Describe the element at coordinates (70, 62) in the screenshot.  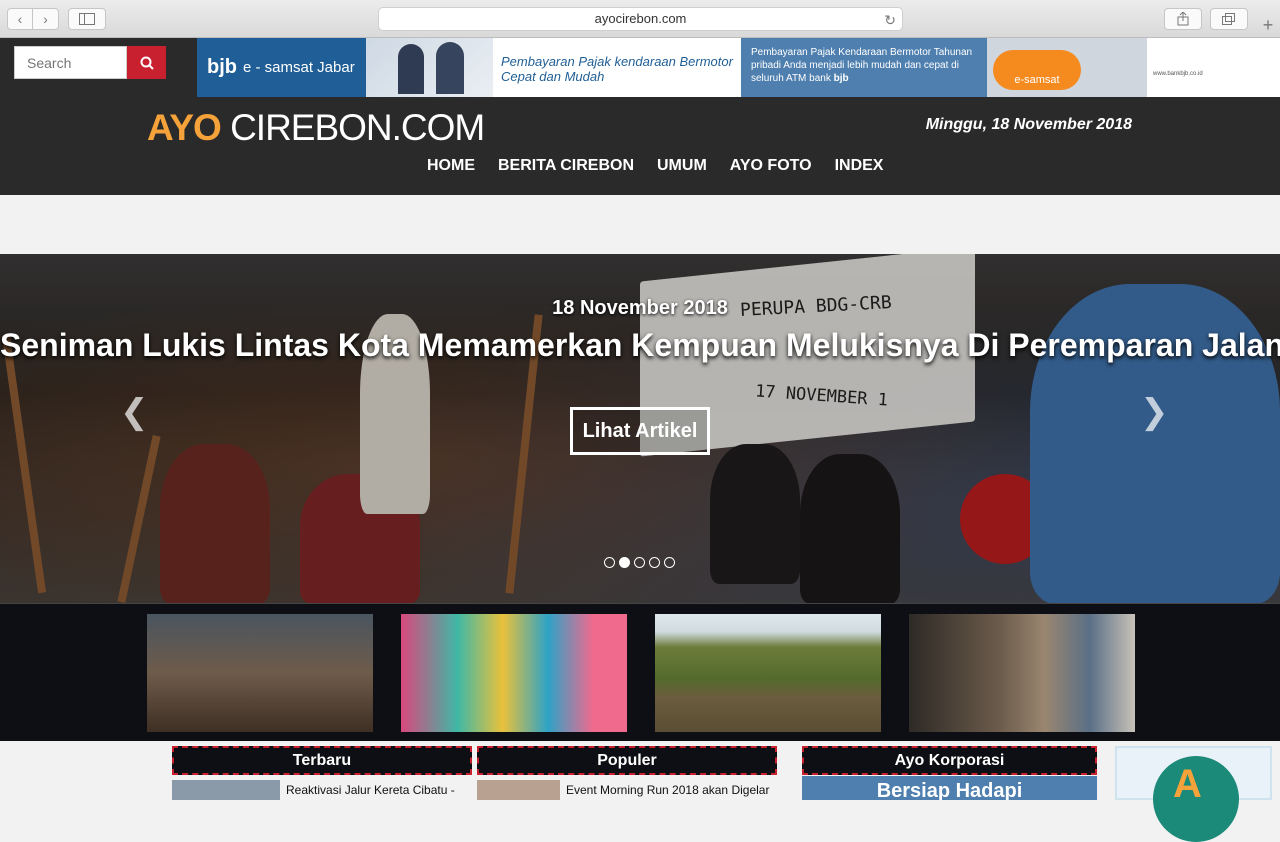
I see `search-input` at that location.